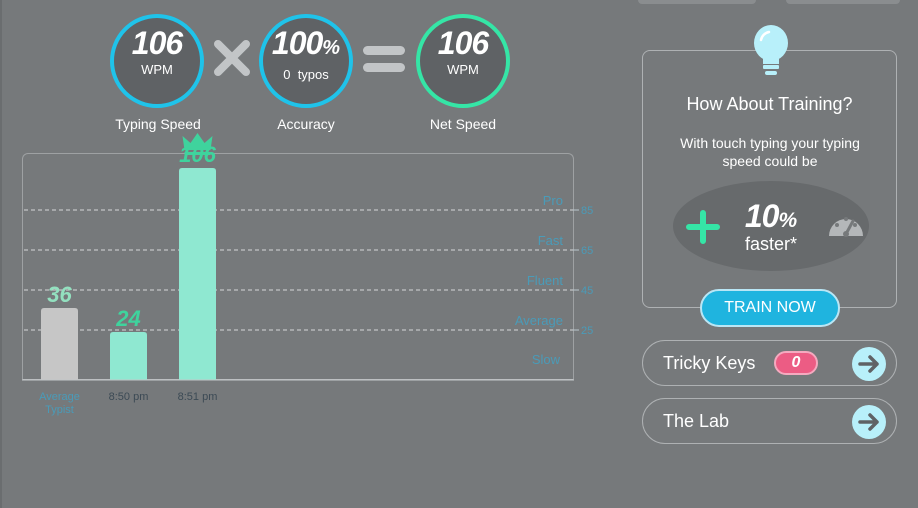 The height and width of the screenshot is (508, 918). What do you see at coordinates (59, 410) in the screenshot?
I see `category-label-line: Typist` at bounding box center [59, 410].